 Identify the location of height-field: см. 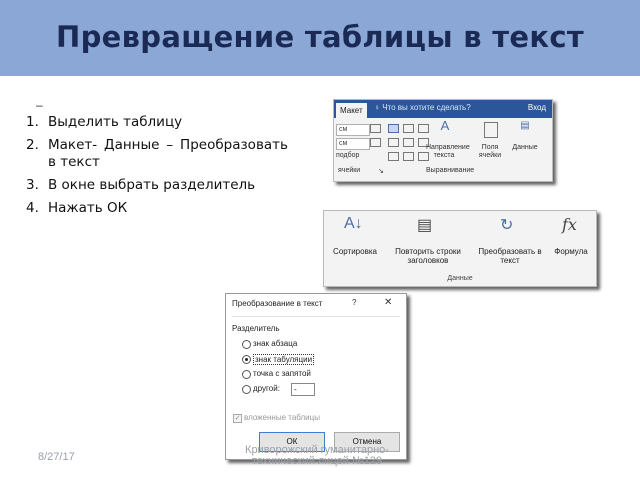
(353, 130).